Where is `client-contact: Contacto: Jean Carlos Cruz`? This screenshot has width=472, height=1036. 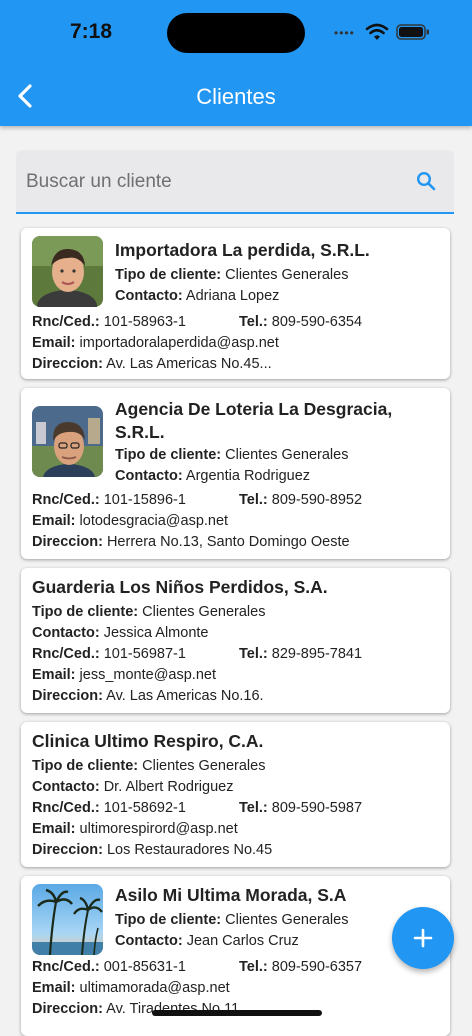 client-contact: Contacto: Jean Carlos Cruz is located at coordinates (207, 941).